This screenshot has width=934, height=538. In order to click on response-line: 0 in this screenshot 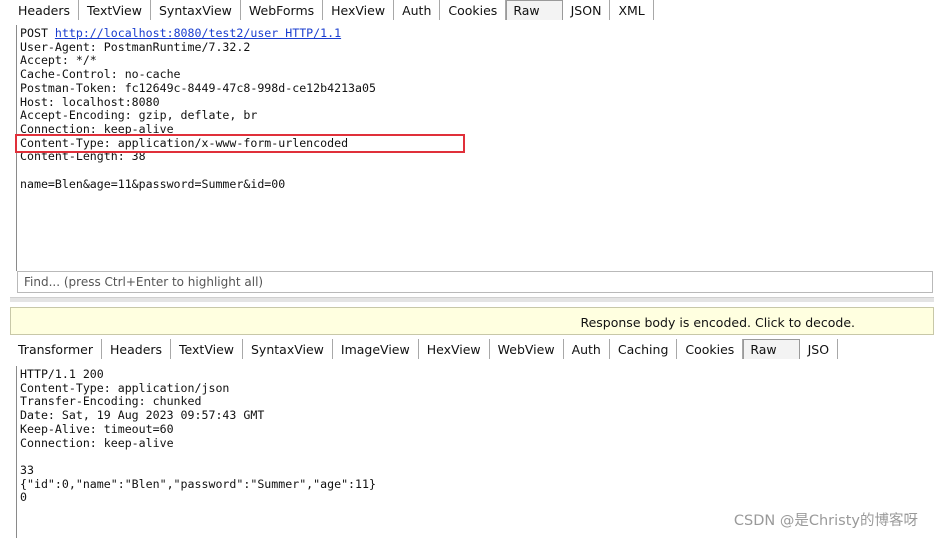, I will do `click(23, 497)`.